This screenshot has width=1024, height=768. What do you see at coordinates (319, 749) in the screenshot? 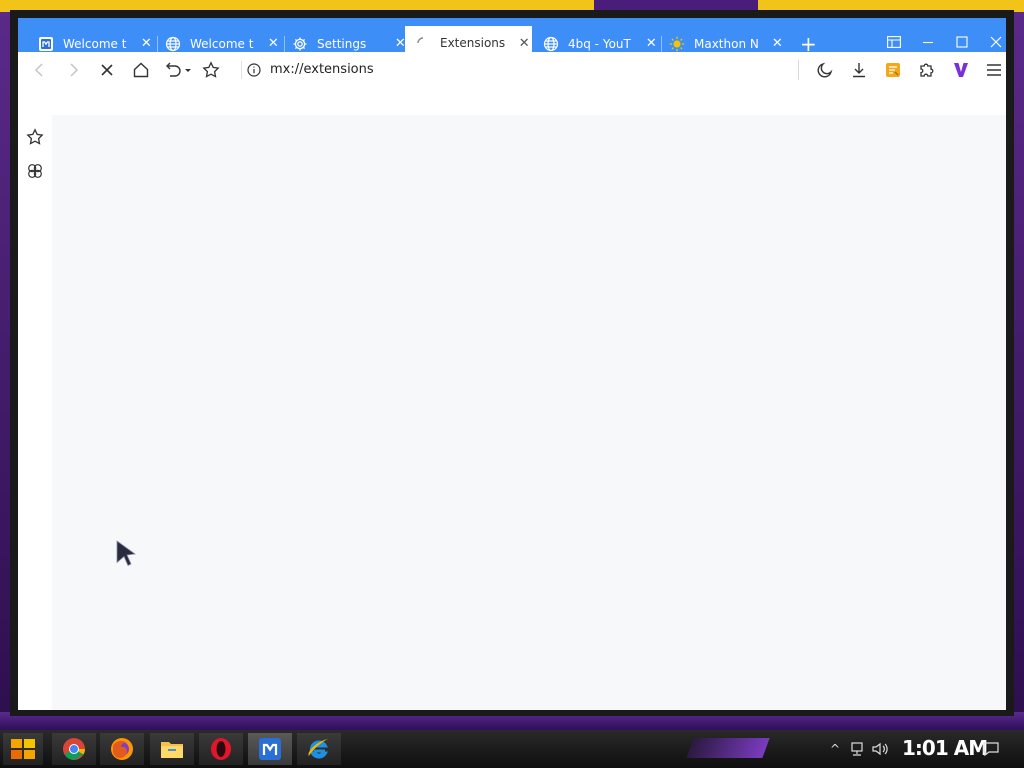
I see `internet-explorer-icon` at bounding box center [319, 749].